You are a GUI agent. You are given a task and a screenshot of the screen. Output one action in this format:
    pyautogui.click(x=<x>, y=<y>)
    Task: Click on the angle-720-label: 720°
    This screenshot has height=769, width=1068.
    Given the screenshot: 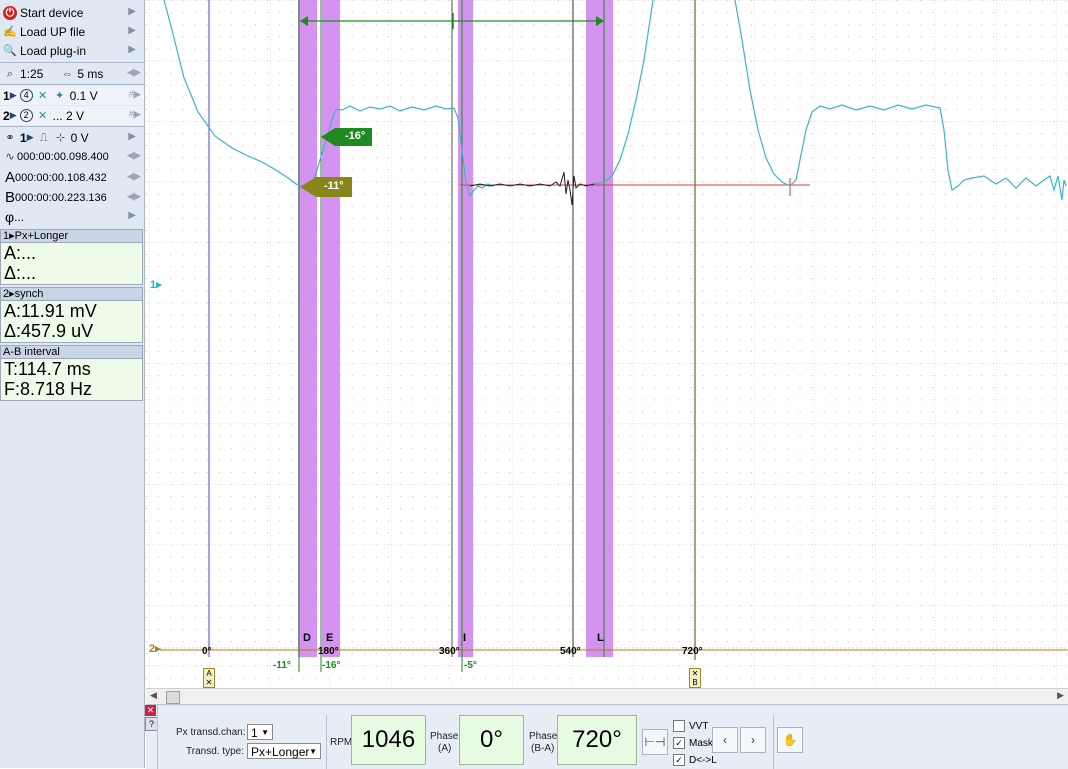 What is the action you would take?
    pyautogui.click(x=692, y=651)
    